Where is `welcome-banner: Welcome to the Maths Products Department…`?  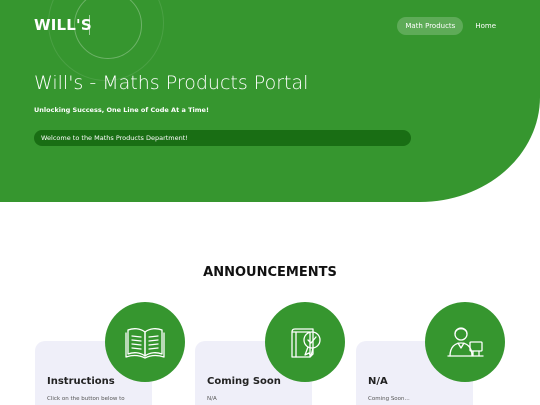
welcome-banner: Welcome to the Maths Products Department… is located at coordinates (222, 138).